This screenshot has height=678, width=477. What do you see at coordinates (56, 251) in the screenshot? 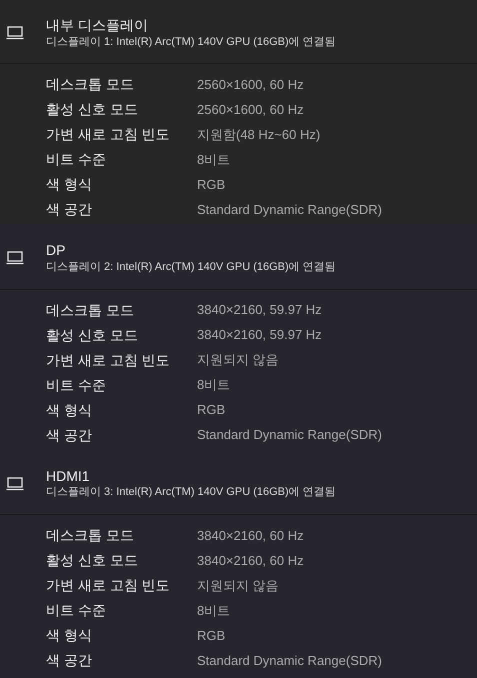
I see `display-name: DP` at bounding box center [56, 251].